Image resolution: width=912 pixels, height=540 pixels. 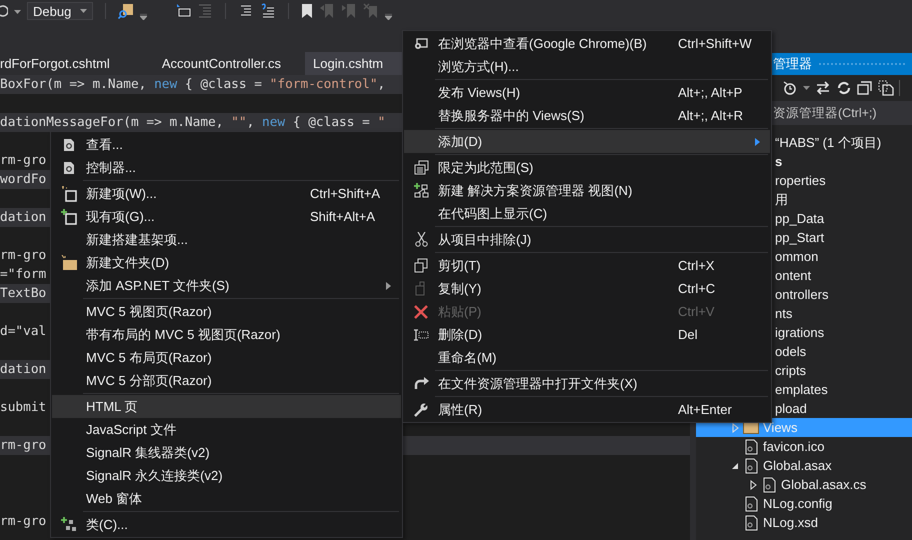 I want to click on menu-item: 新建 解决方案资源管理器 视图(N), so click(x=587, y=190).